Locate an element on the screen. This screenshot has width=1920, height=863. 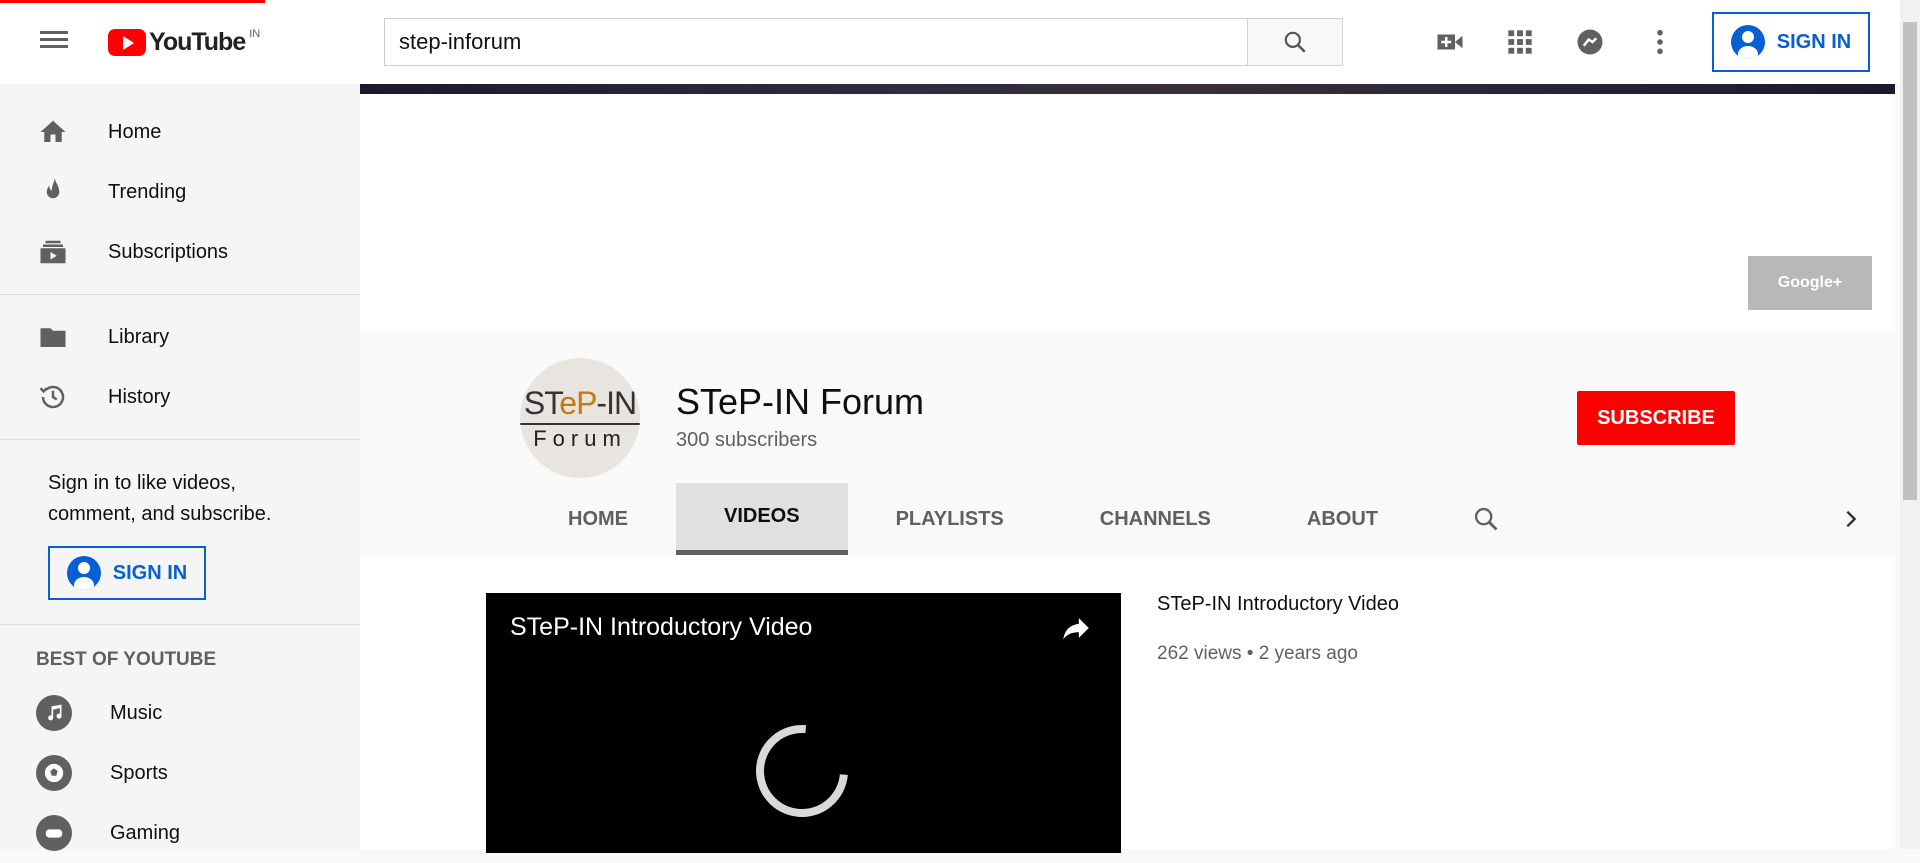
sidebar-item-gaming: Gaming is located at coordinates (180, 833).